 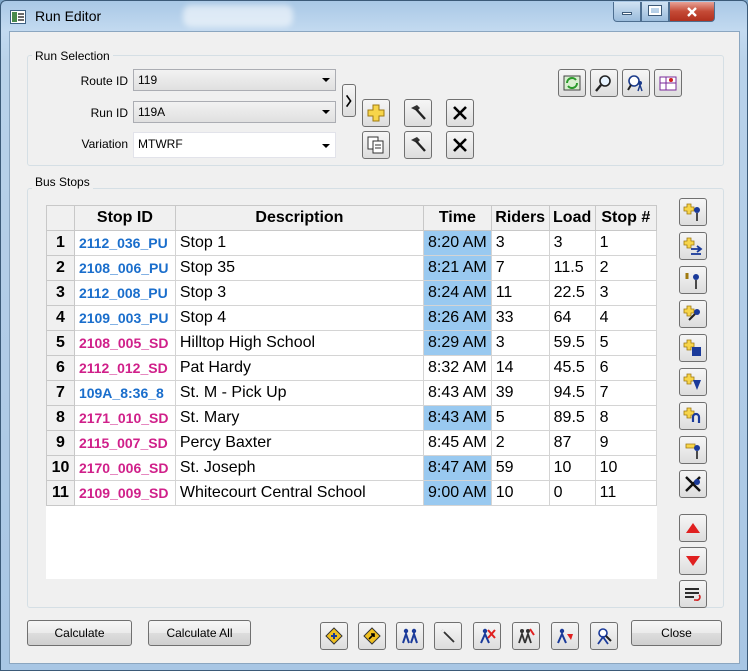 What do you see at coordinates (636, 83) in the screenshot?
I see `find-student-button` at bounding box center [636, 83].